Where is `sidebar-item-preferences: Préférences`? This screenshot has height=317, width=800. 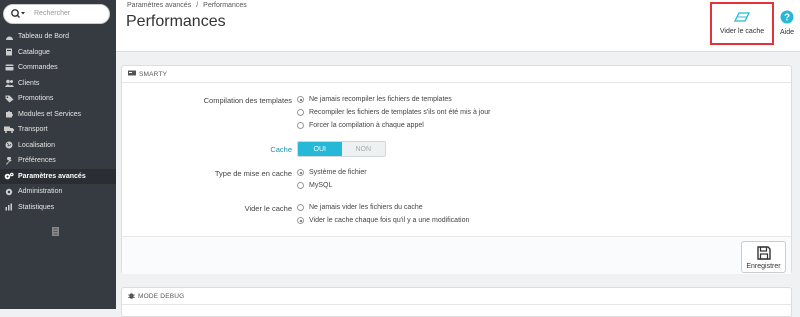
sidebar-item-preferences: Préférences is located at coordinates (58, 161).